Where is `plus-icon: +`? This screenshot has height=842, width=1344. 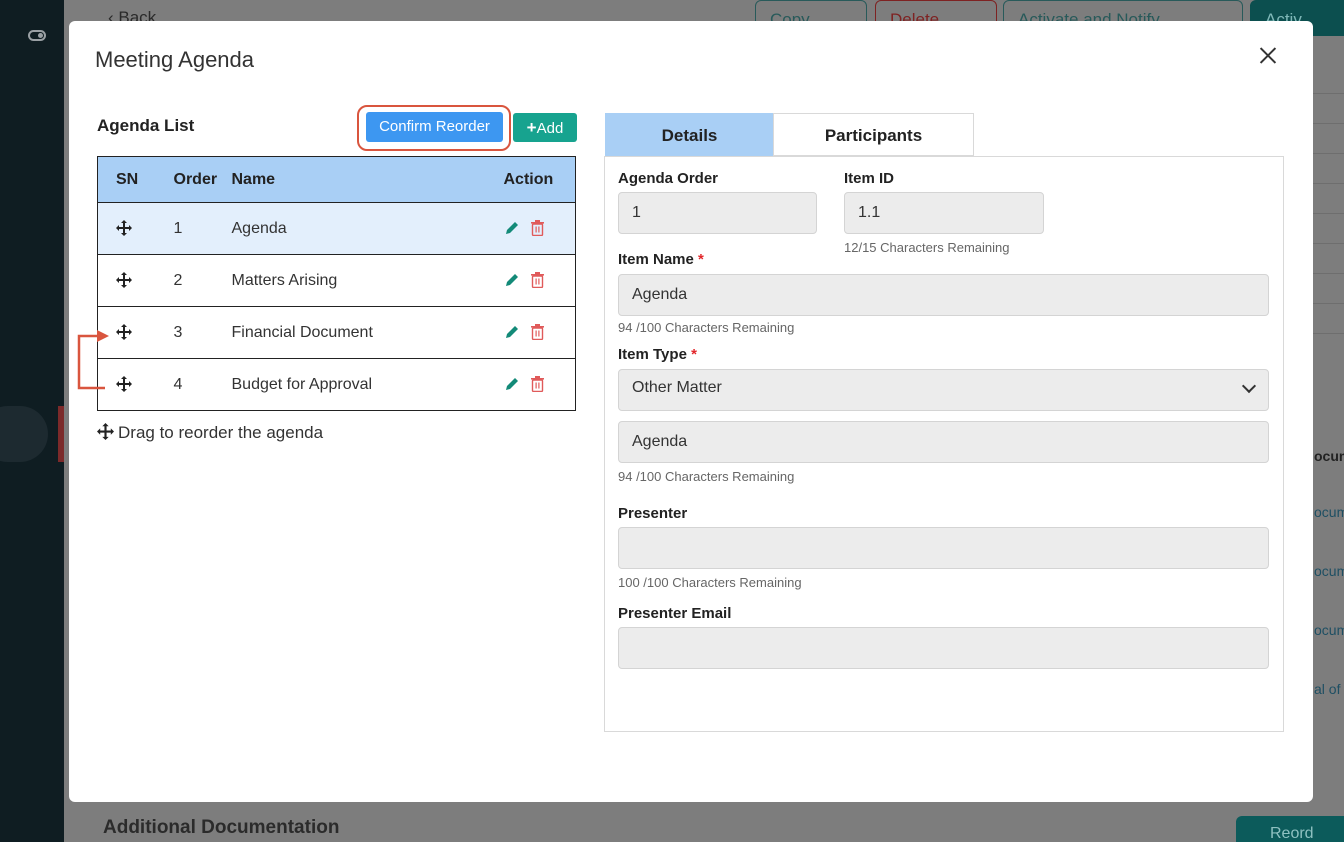
plus-icon: + is located at coordinates (531, 127).